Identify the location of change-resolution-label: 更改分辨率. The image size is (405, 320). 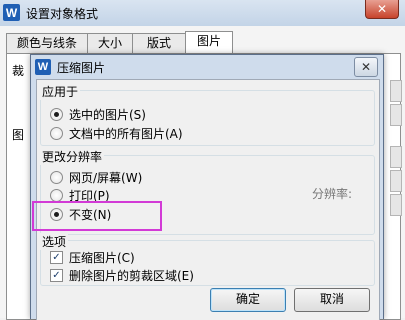
(72, 156).